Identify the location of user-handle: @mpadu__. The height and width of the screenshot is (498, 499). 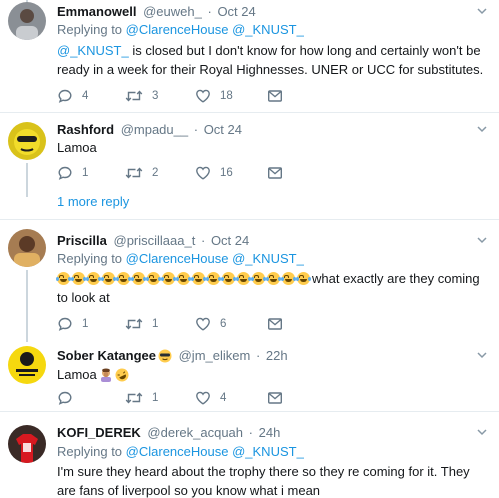
(154, 129).